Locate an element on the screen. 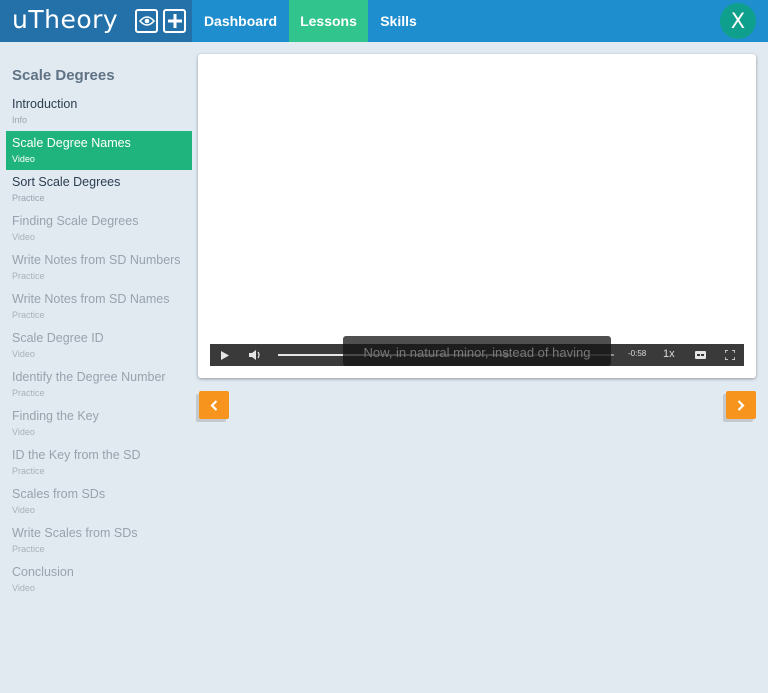 This screenshot has width=768, height=693. tab-dashboard: Dashboard is located at coordinates (240, 21).